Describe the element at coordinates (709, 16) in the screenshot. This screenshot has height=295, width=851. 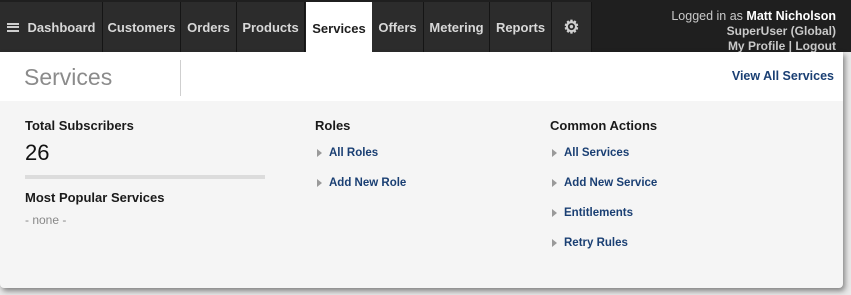
I see `logged-in-prefix: Logged in as` at that location.